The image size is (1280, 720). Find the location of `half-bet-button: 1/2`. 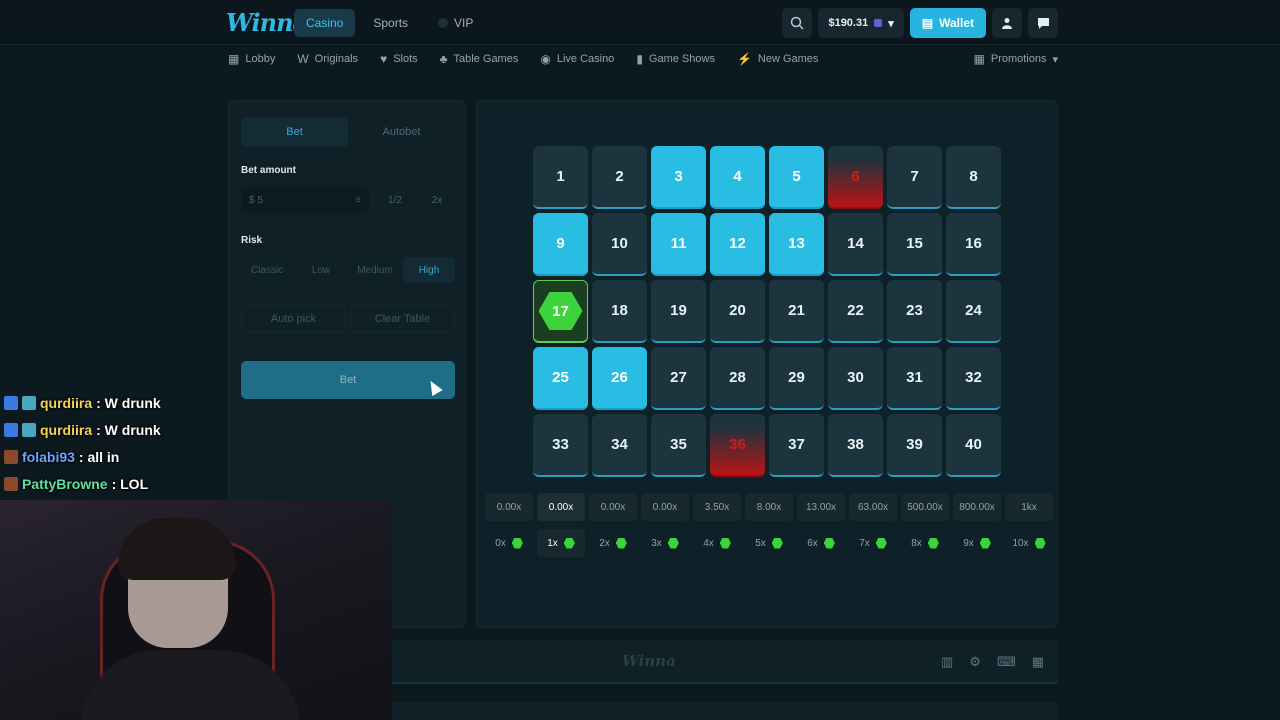

half-bet-button: 1/2 is located at coordinates (395, 200).